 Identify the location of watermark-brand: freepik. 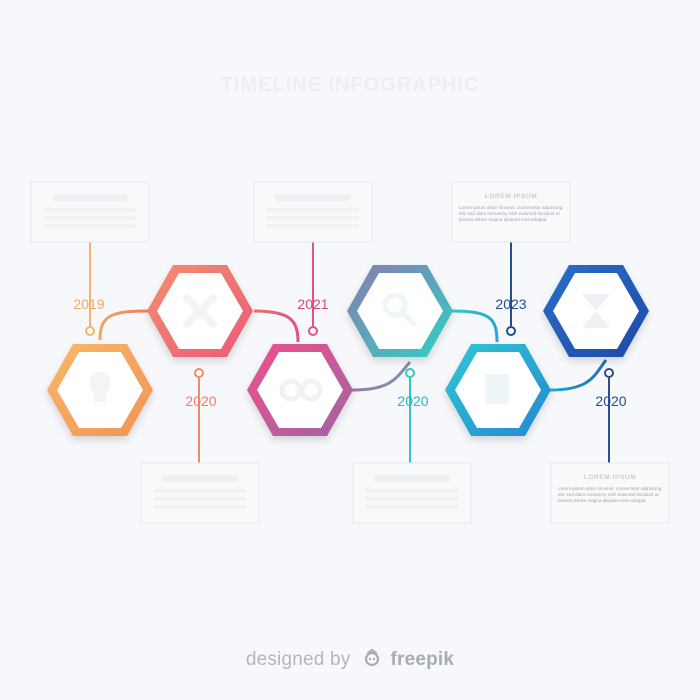
(422, 659).